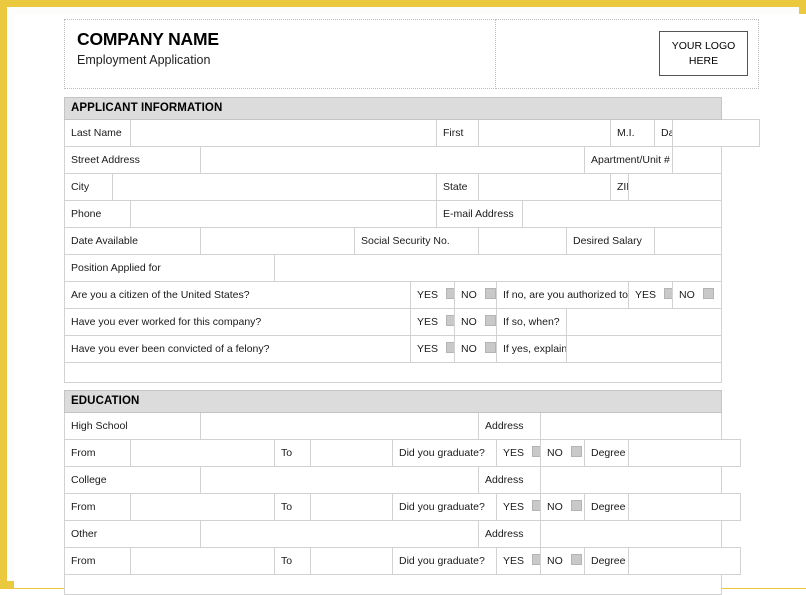 The image size is (806, 595). Describe the element at coordinates (479, 213) in the screenshot. I see `label-email-address: E-mail Address` at that location.